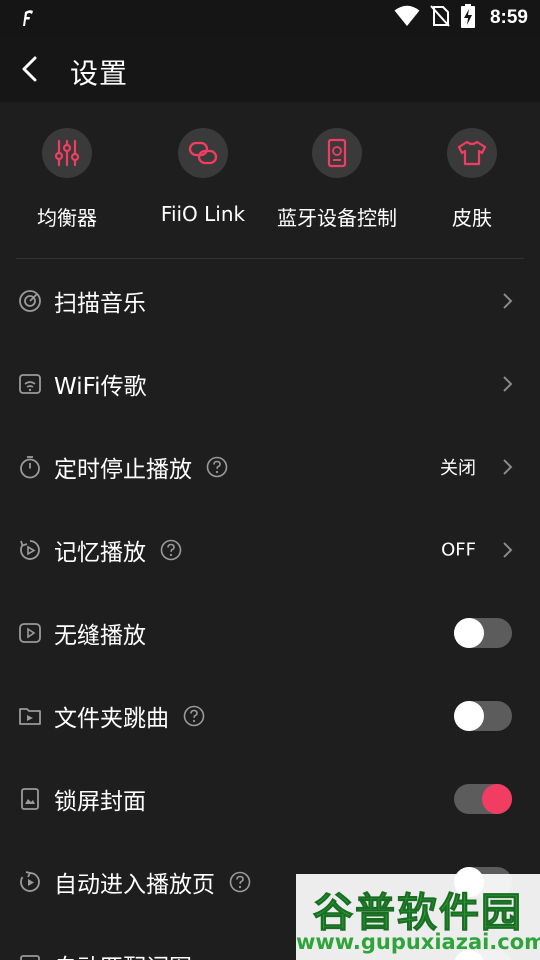 This screenshot has width=540, height=960. Describe the element at coordinates (99, 73) in the screenshot. I see `page-title: 设置` at that location.